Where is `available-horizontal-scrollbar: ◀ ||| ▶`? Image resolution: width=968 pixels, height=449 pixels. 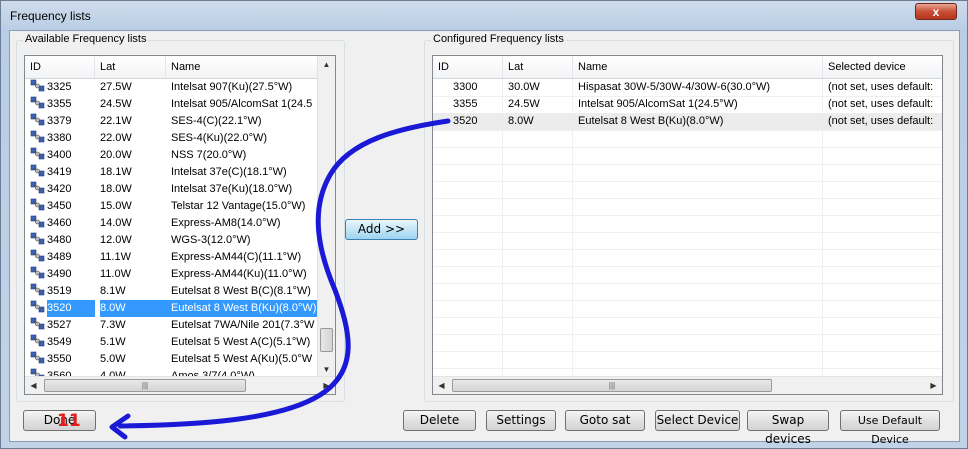
available-horizontal-scrollbar: ◀ ||| ▶ is located at coordinates (180, 385).